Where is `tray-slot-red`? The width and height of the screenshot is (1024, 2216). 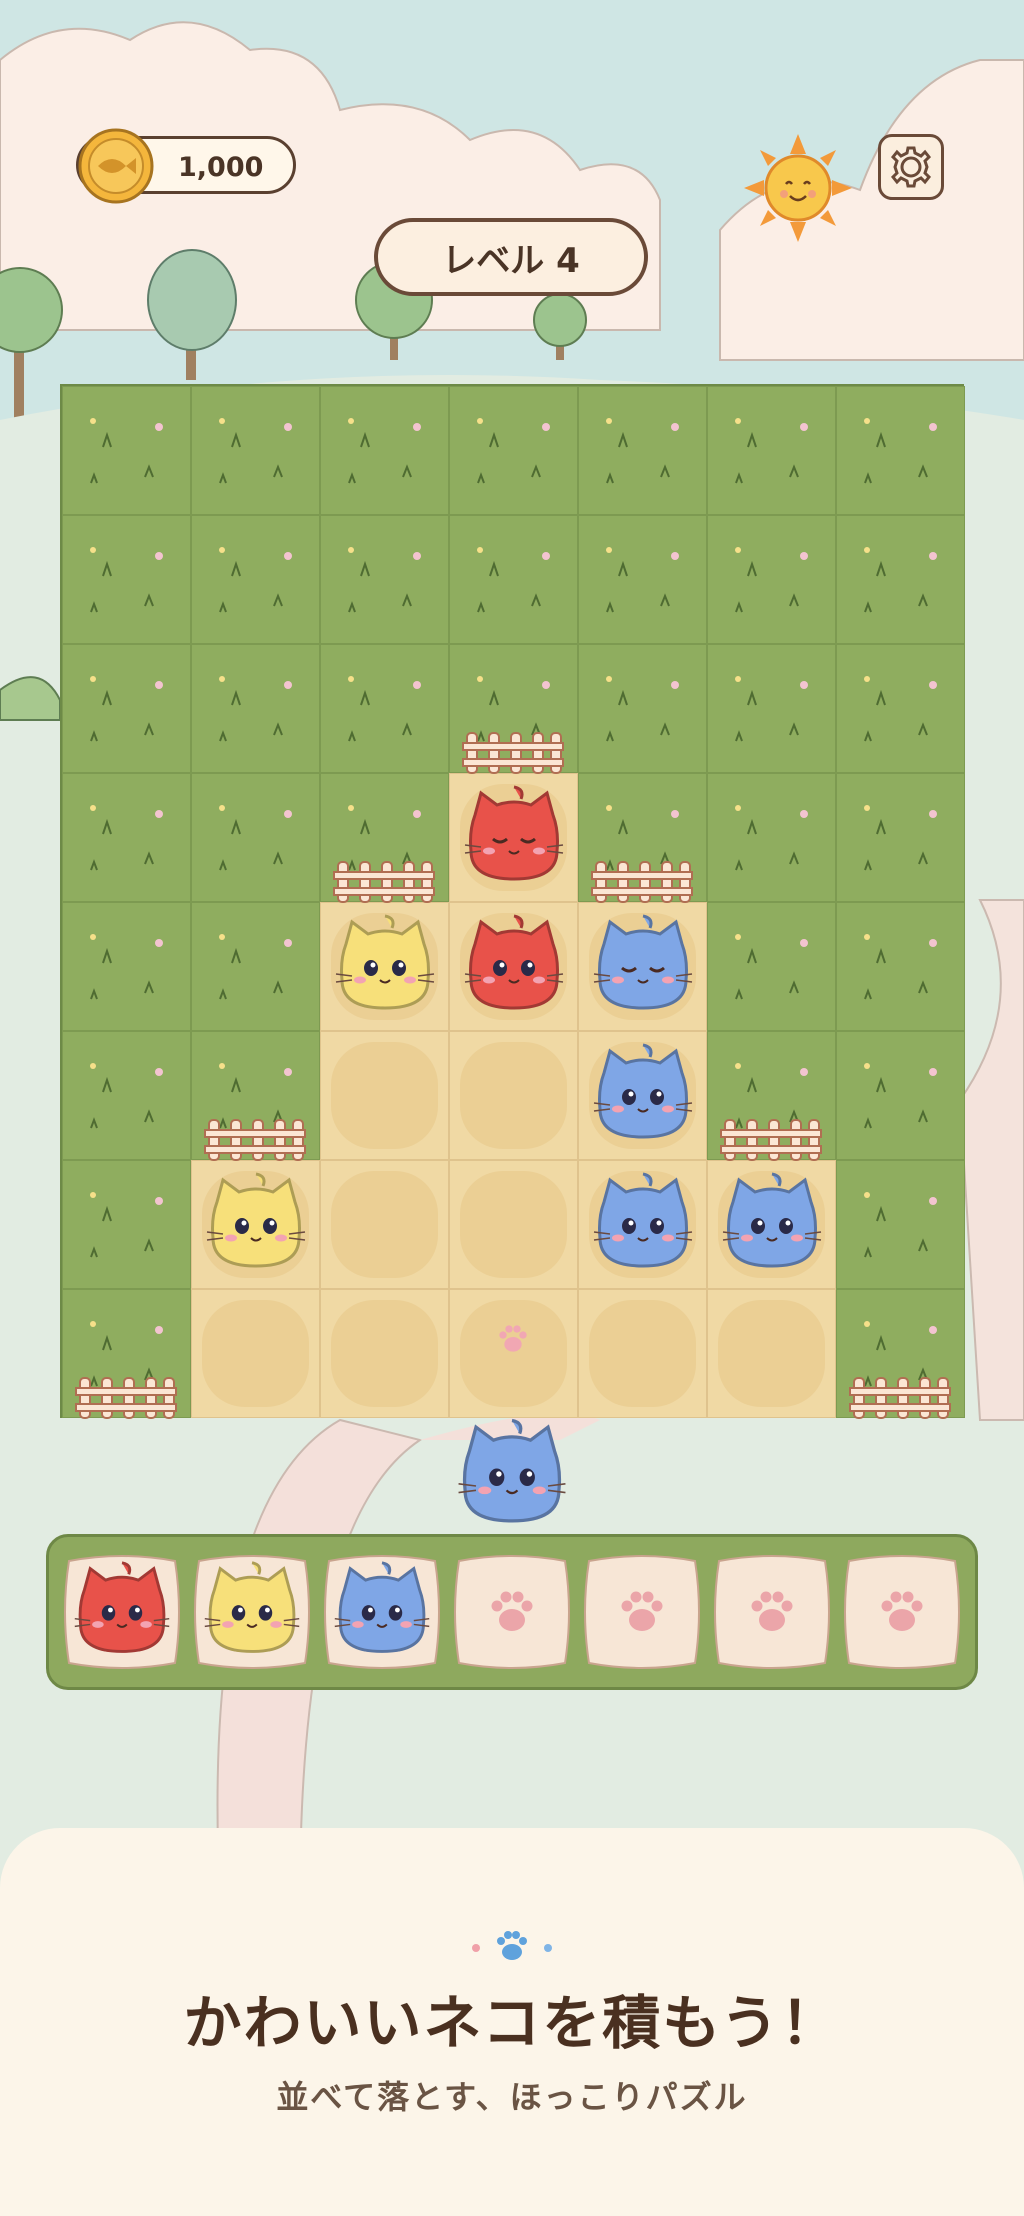 tray-slot-red is located at coordinates (122, 1612).